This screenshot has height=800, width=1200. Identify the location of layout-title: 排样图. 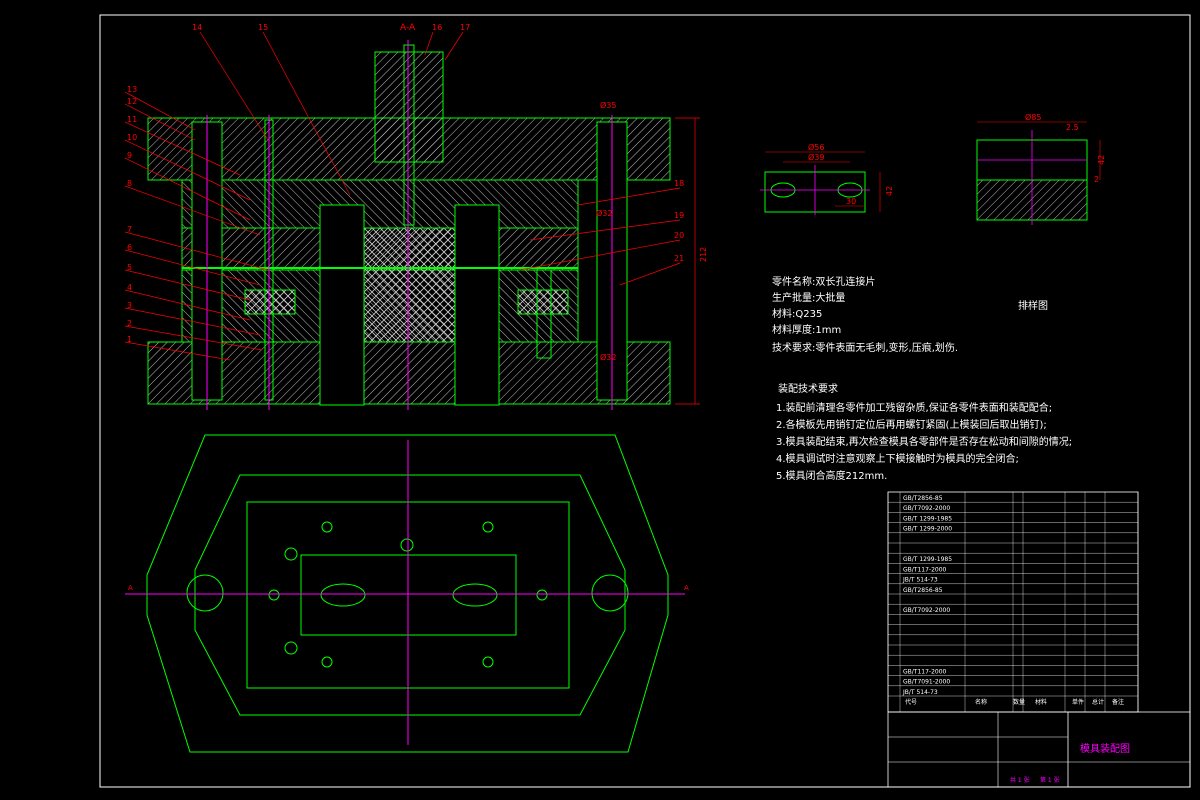
(1033, 306).